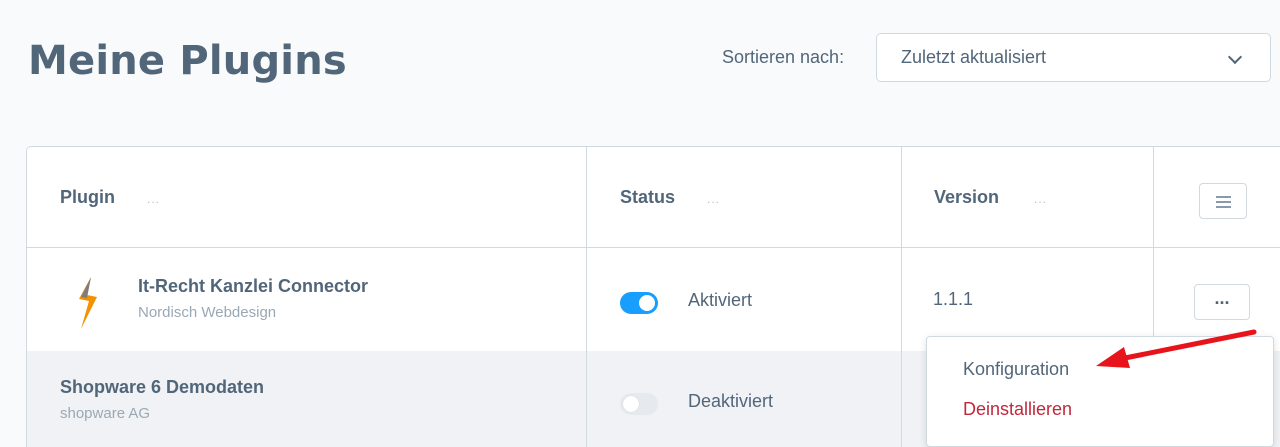 Image resolution: width=1280 pixels, height=447 pixels. I want to click on plugin-status: Deaktiviert, so click(731, 401).